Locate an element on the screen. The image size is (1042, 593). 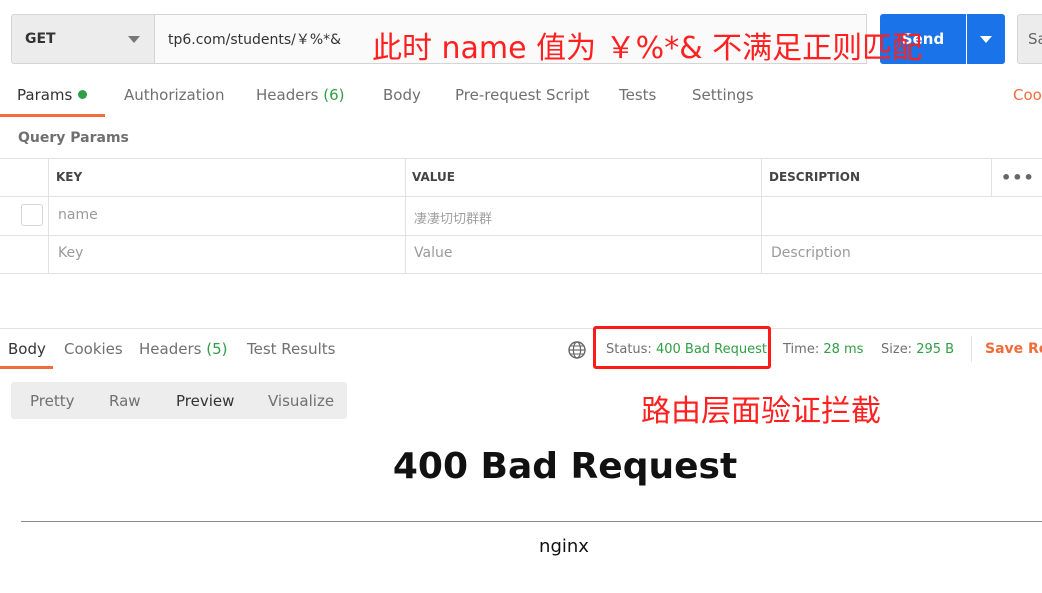
cookies-link: Coo is located at coordinates (1027, 95).